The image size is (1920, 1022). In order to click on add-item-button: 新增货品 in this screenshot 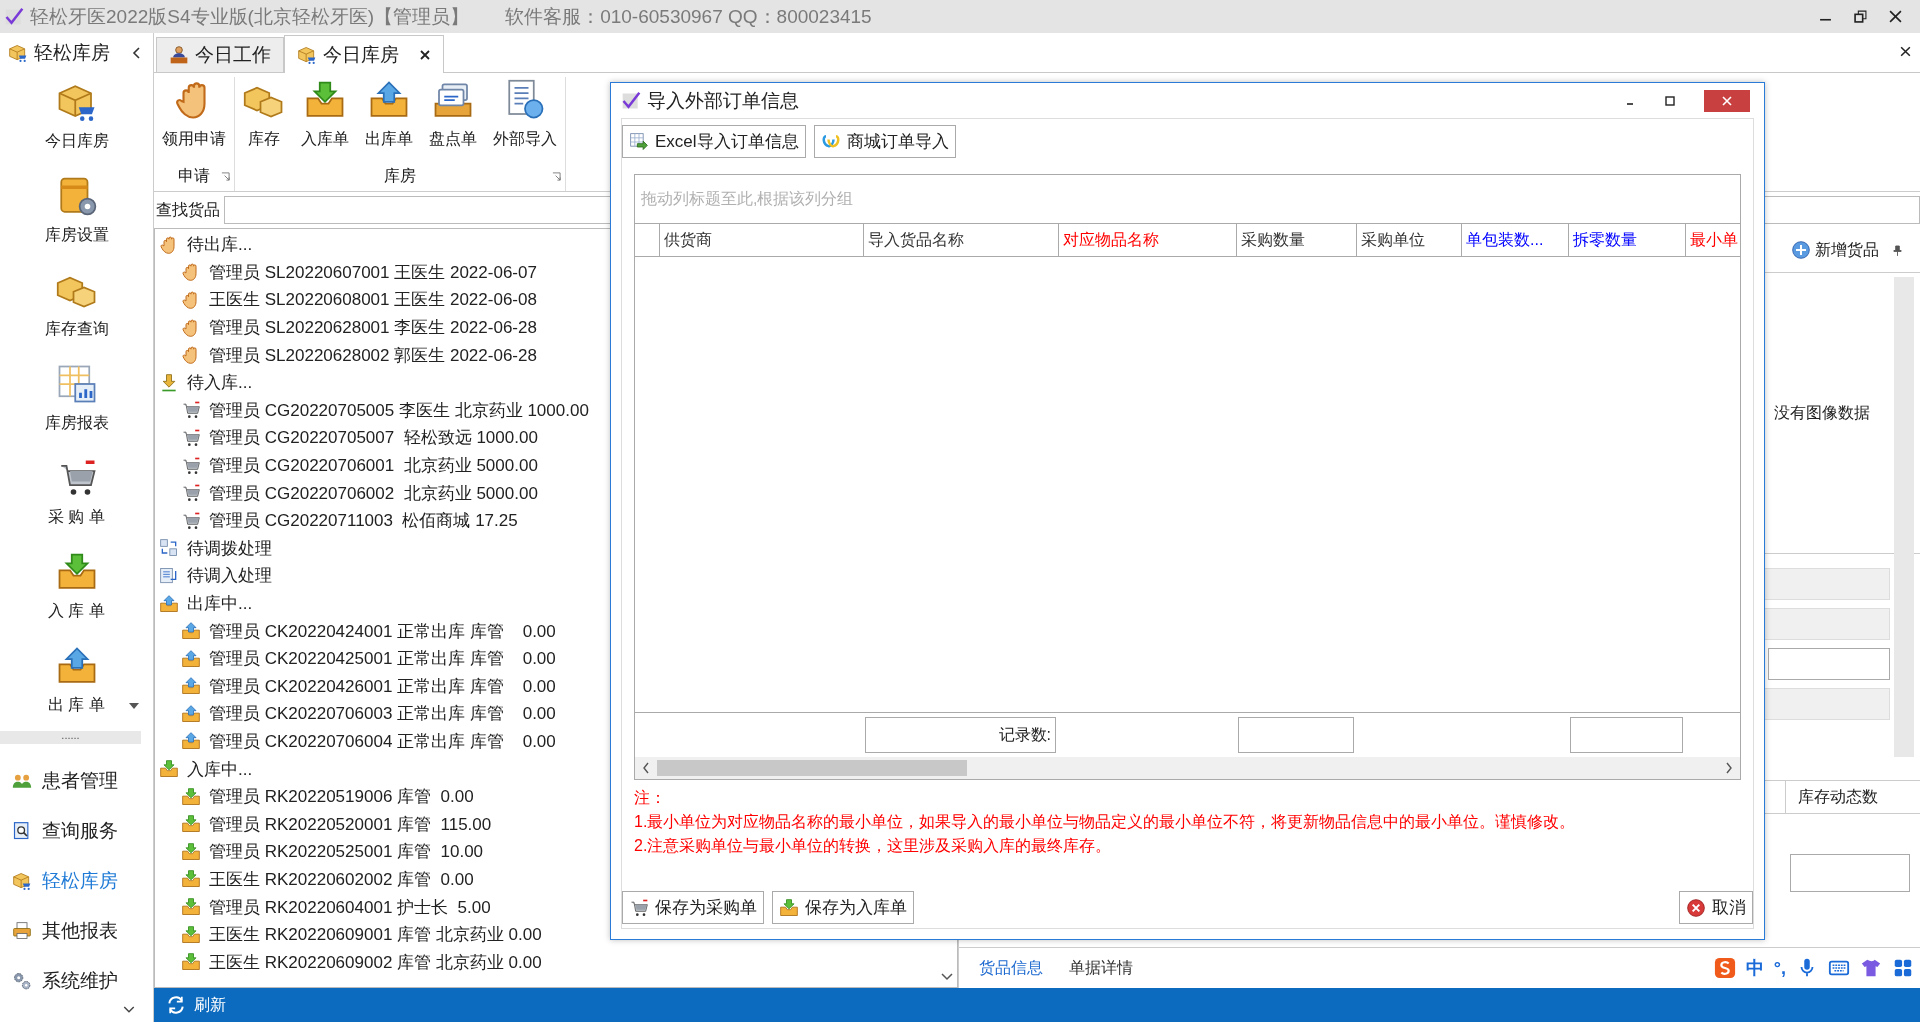, I will do `click(1835, 250)`.